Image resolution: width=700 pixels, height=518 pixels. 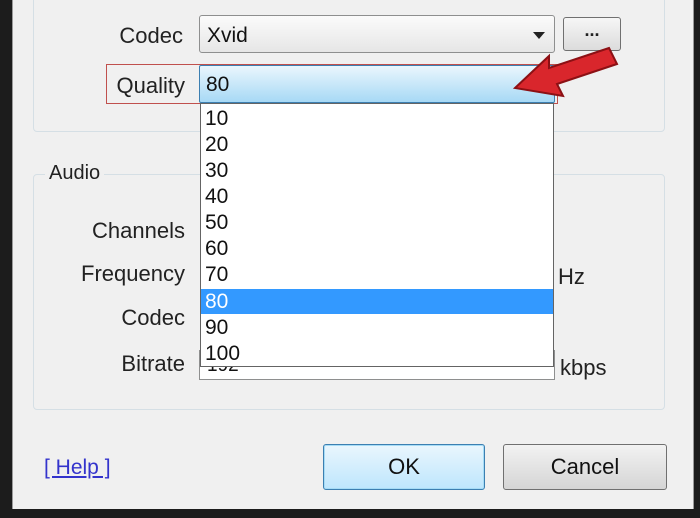 I want to click on bitrate-label: Bitrate, so click(x=153, y=363).